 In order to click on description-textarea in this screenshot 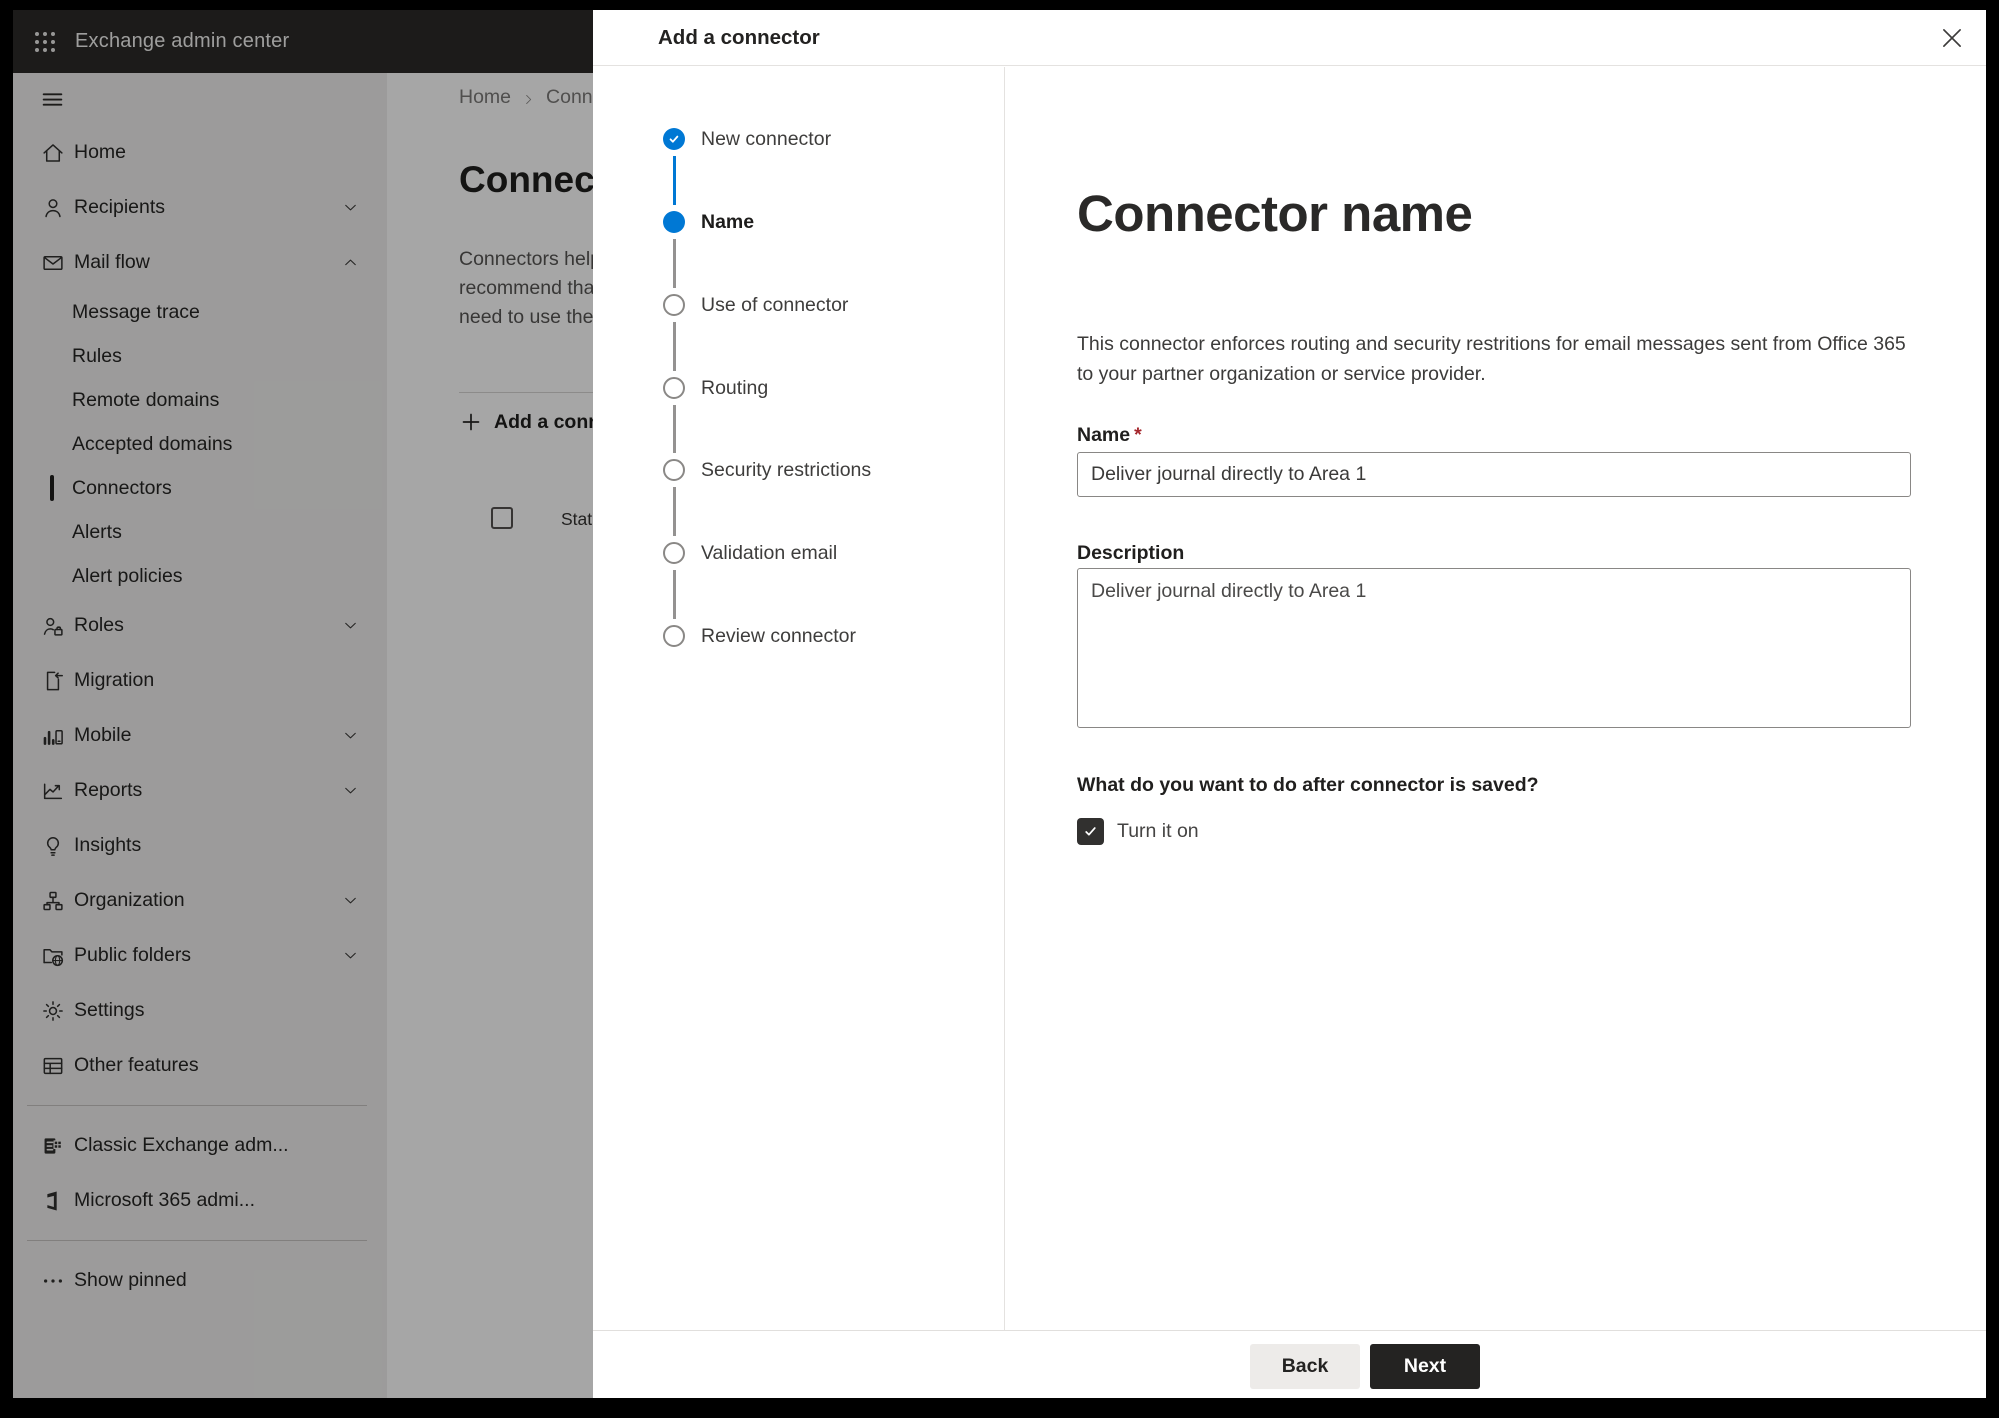, I will do `click(1494, 648)`.